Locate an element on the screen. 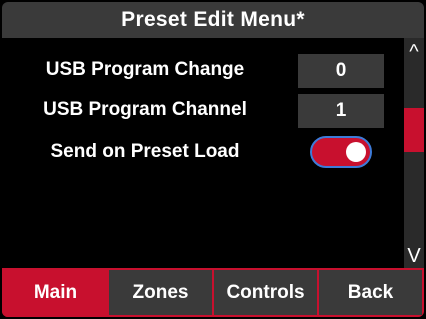 This screenshot has height=319, width=426. usb-program-change-value: 0 is located at coordinates (341, 71).